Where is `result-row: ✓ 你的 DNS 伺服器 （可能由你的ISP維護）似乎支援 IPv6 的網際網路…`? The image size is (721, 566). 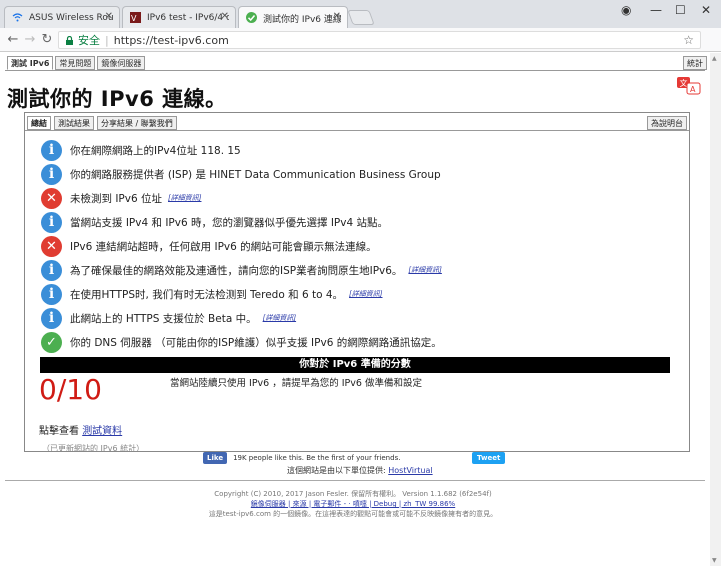 result-row: ✓ 你的 DNS 伺服器 （可能由你的ISP維護）似乎支援 IPv6 的網際網路… is located at coordinates (241, 342).